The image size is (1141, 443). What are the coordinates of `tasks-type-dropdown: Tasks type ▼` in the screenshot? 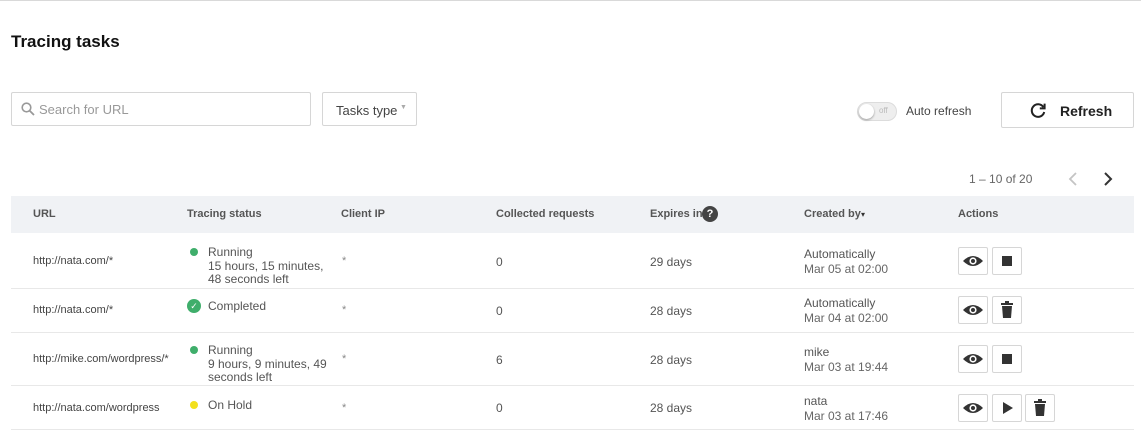 It's located at (369, 109).